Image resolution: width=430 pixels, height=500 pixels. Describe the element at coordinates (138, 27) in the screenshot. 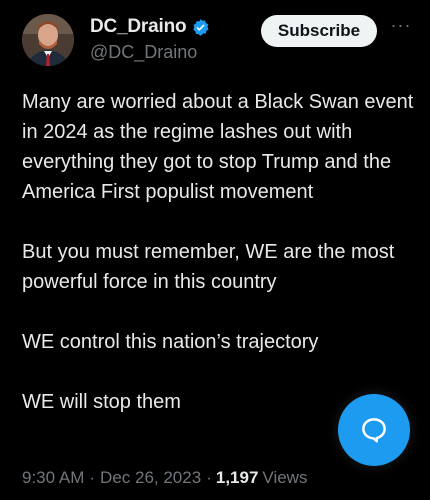

I see `display-name: DC_Draino` at that location.